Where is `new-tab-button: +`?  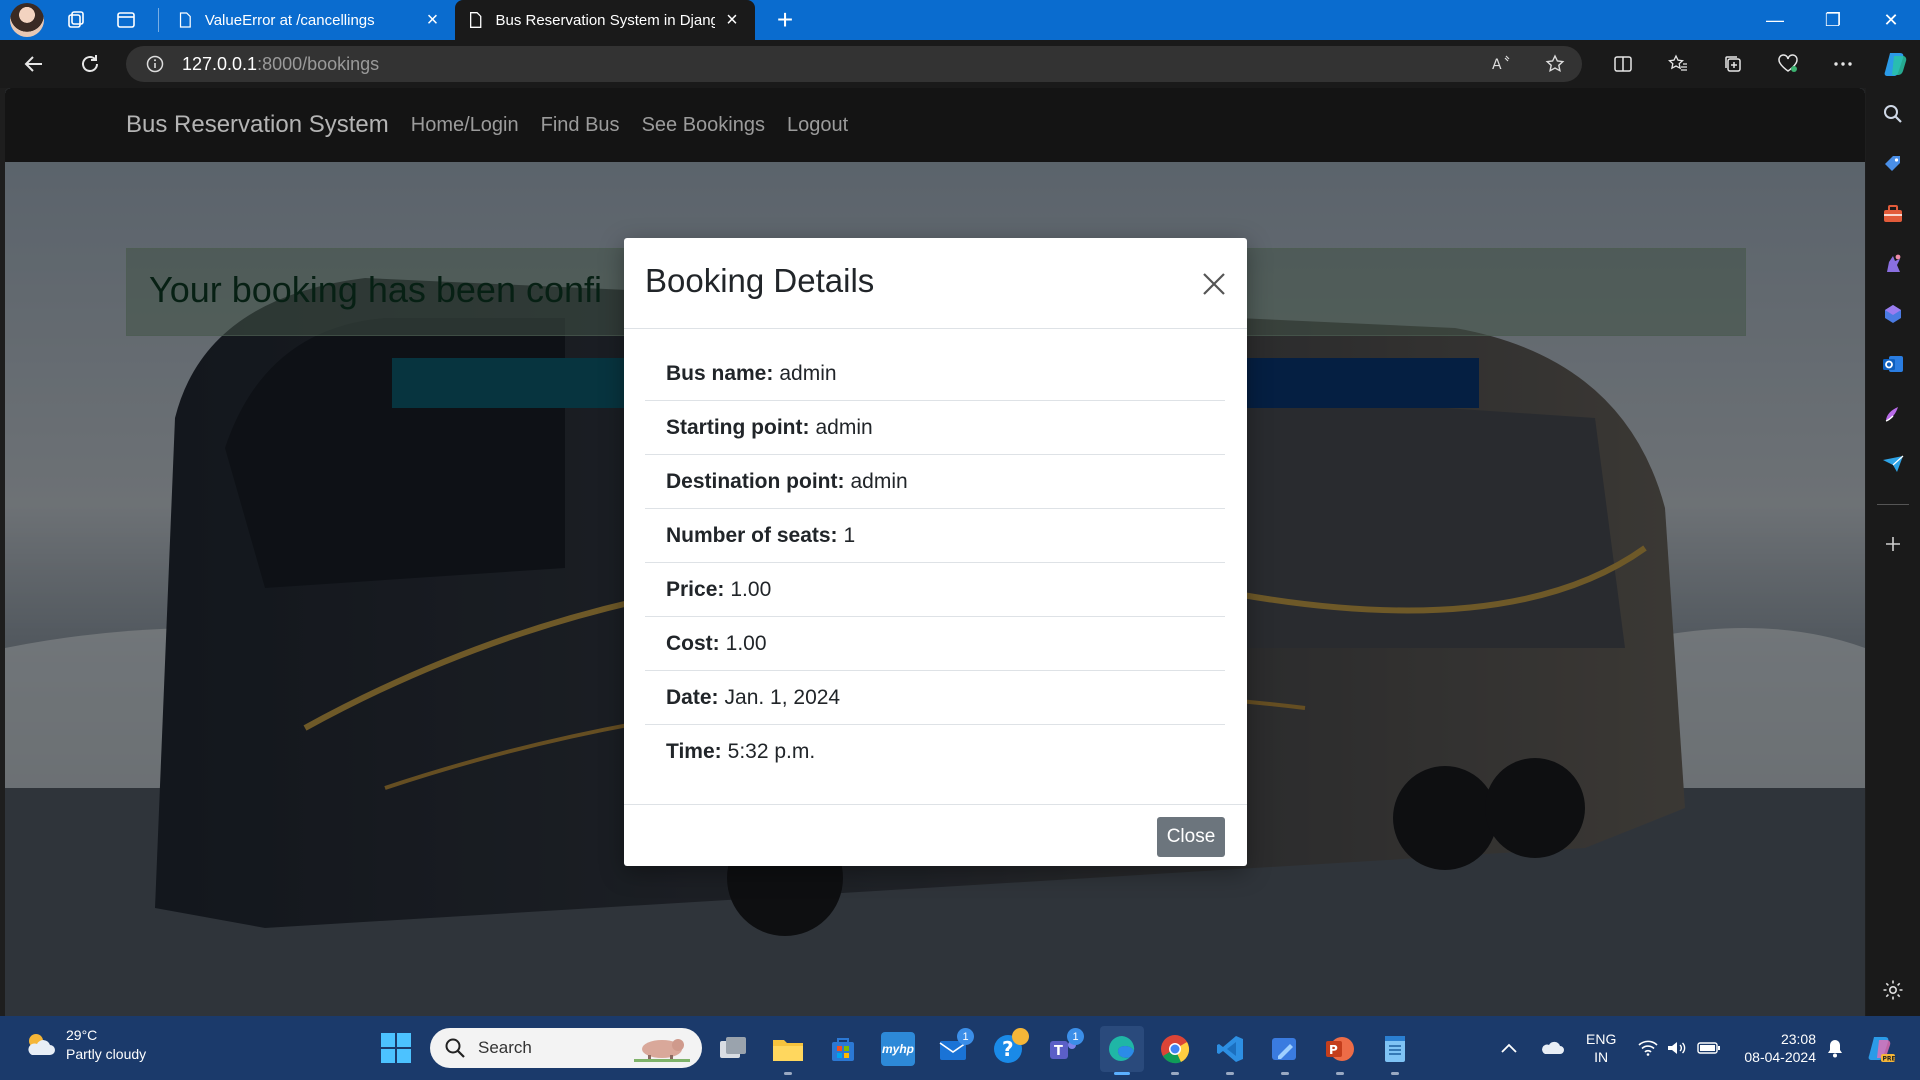
new-tab-button: + is located at coordinates (785, 20).